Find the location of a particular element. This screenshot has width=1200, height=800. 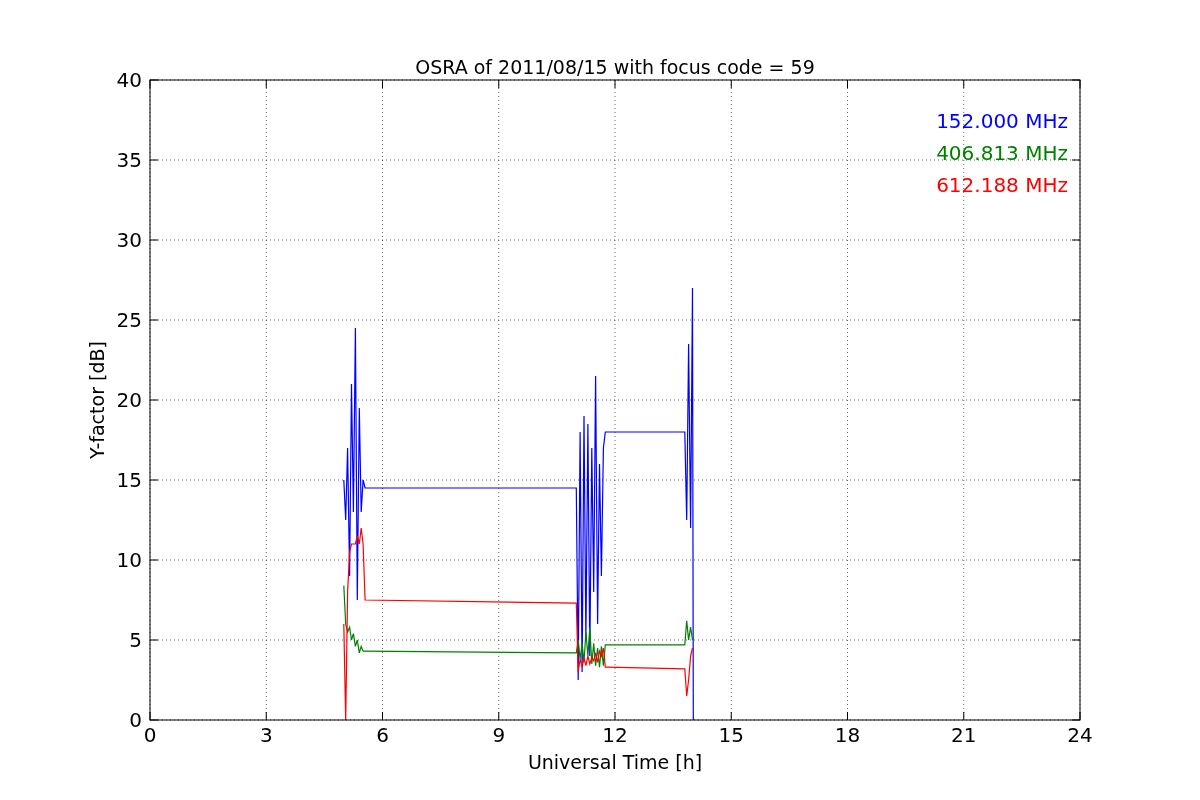

y-tick-label: 20 is located at coordinates (129, 400).